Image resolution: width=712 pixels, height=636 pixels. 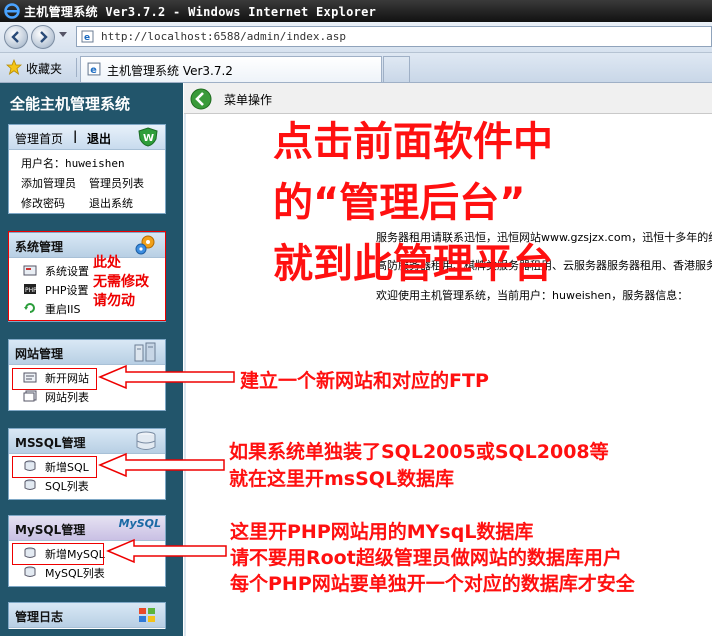 I want to click on mysql-list-icon, so click(x=30, y=571).